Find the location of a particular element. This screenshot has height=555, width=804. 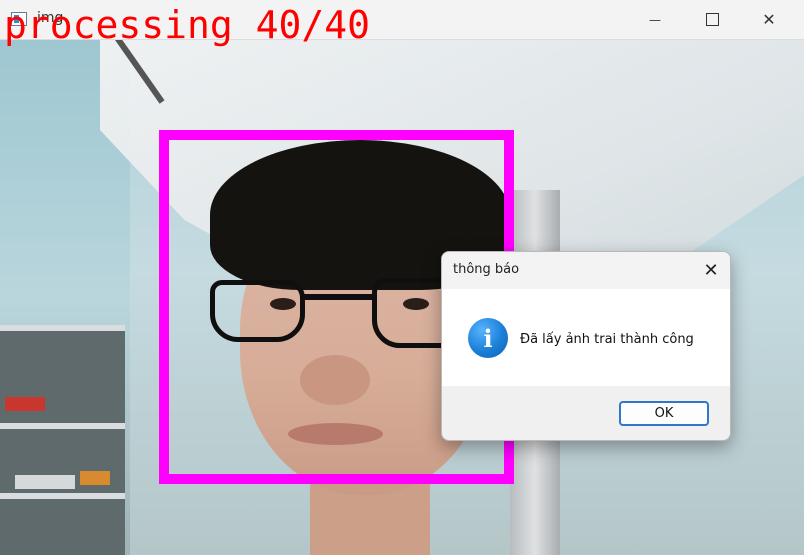

minimize-button: — is located at coordinates (655, 19).